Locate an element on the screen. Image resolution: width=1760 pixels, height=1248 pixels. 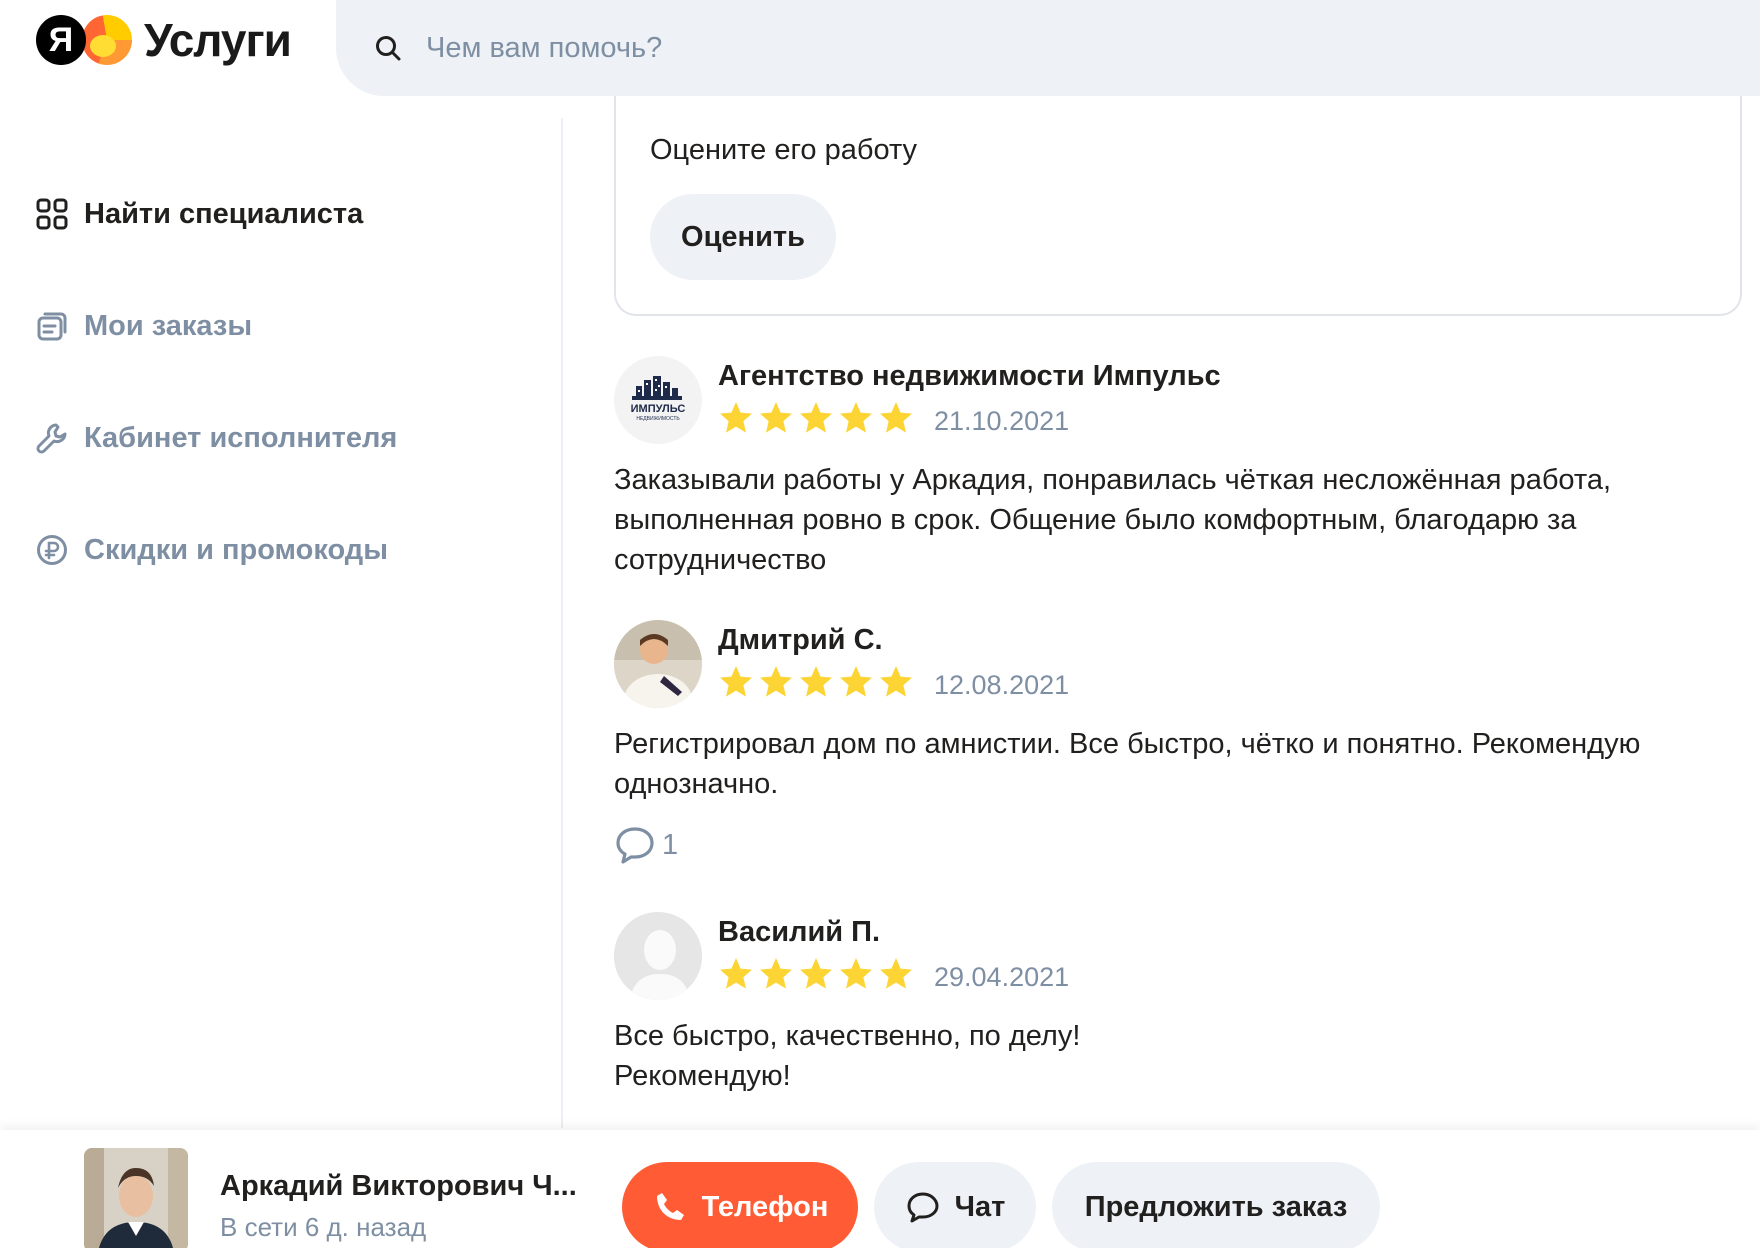
sidebar-item-discounts: Скидки и промокоды is located at coordinates (211, 550).